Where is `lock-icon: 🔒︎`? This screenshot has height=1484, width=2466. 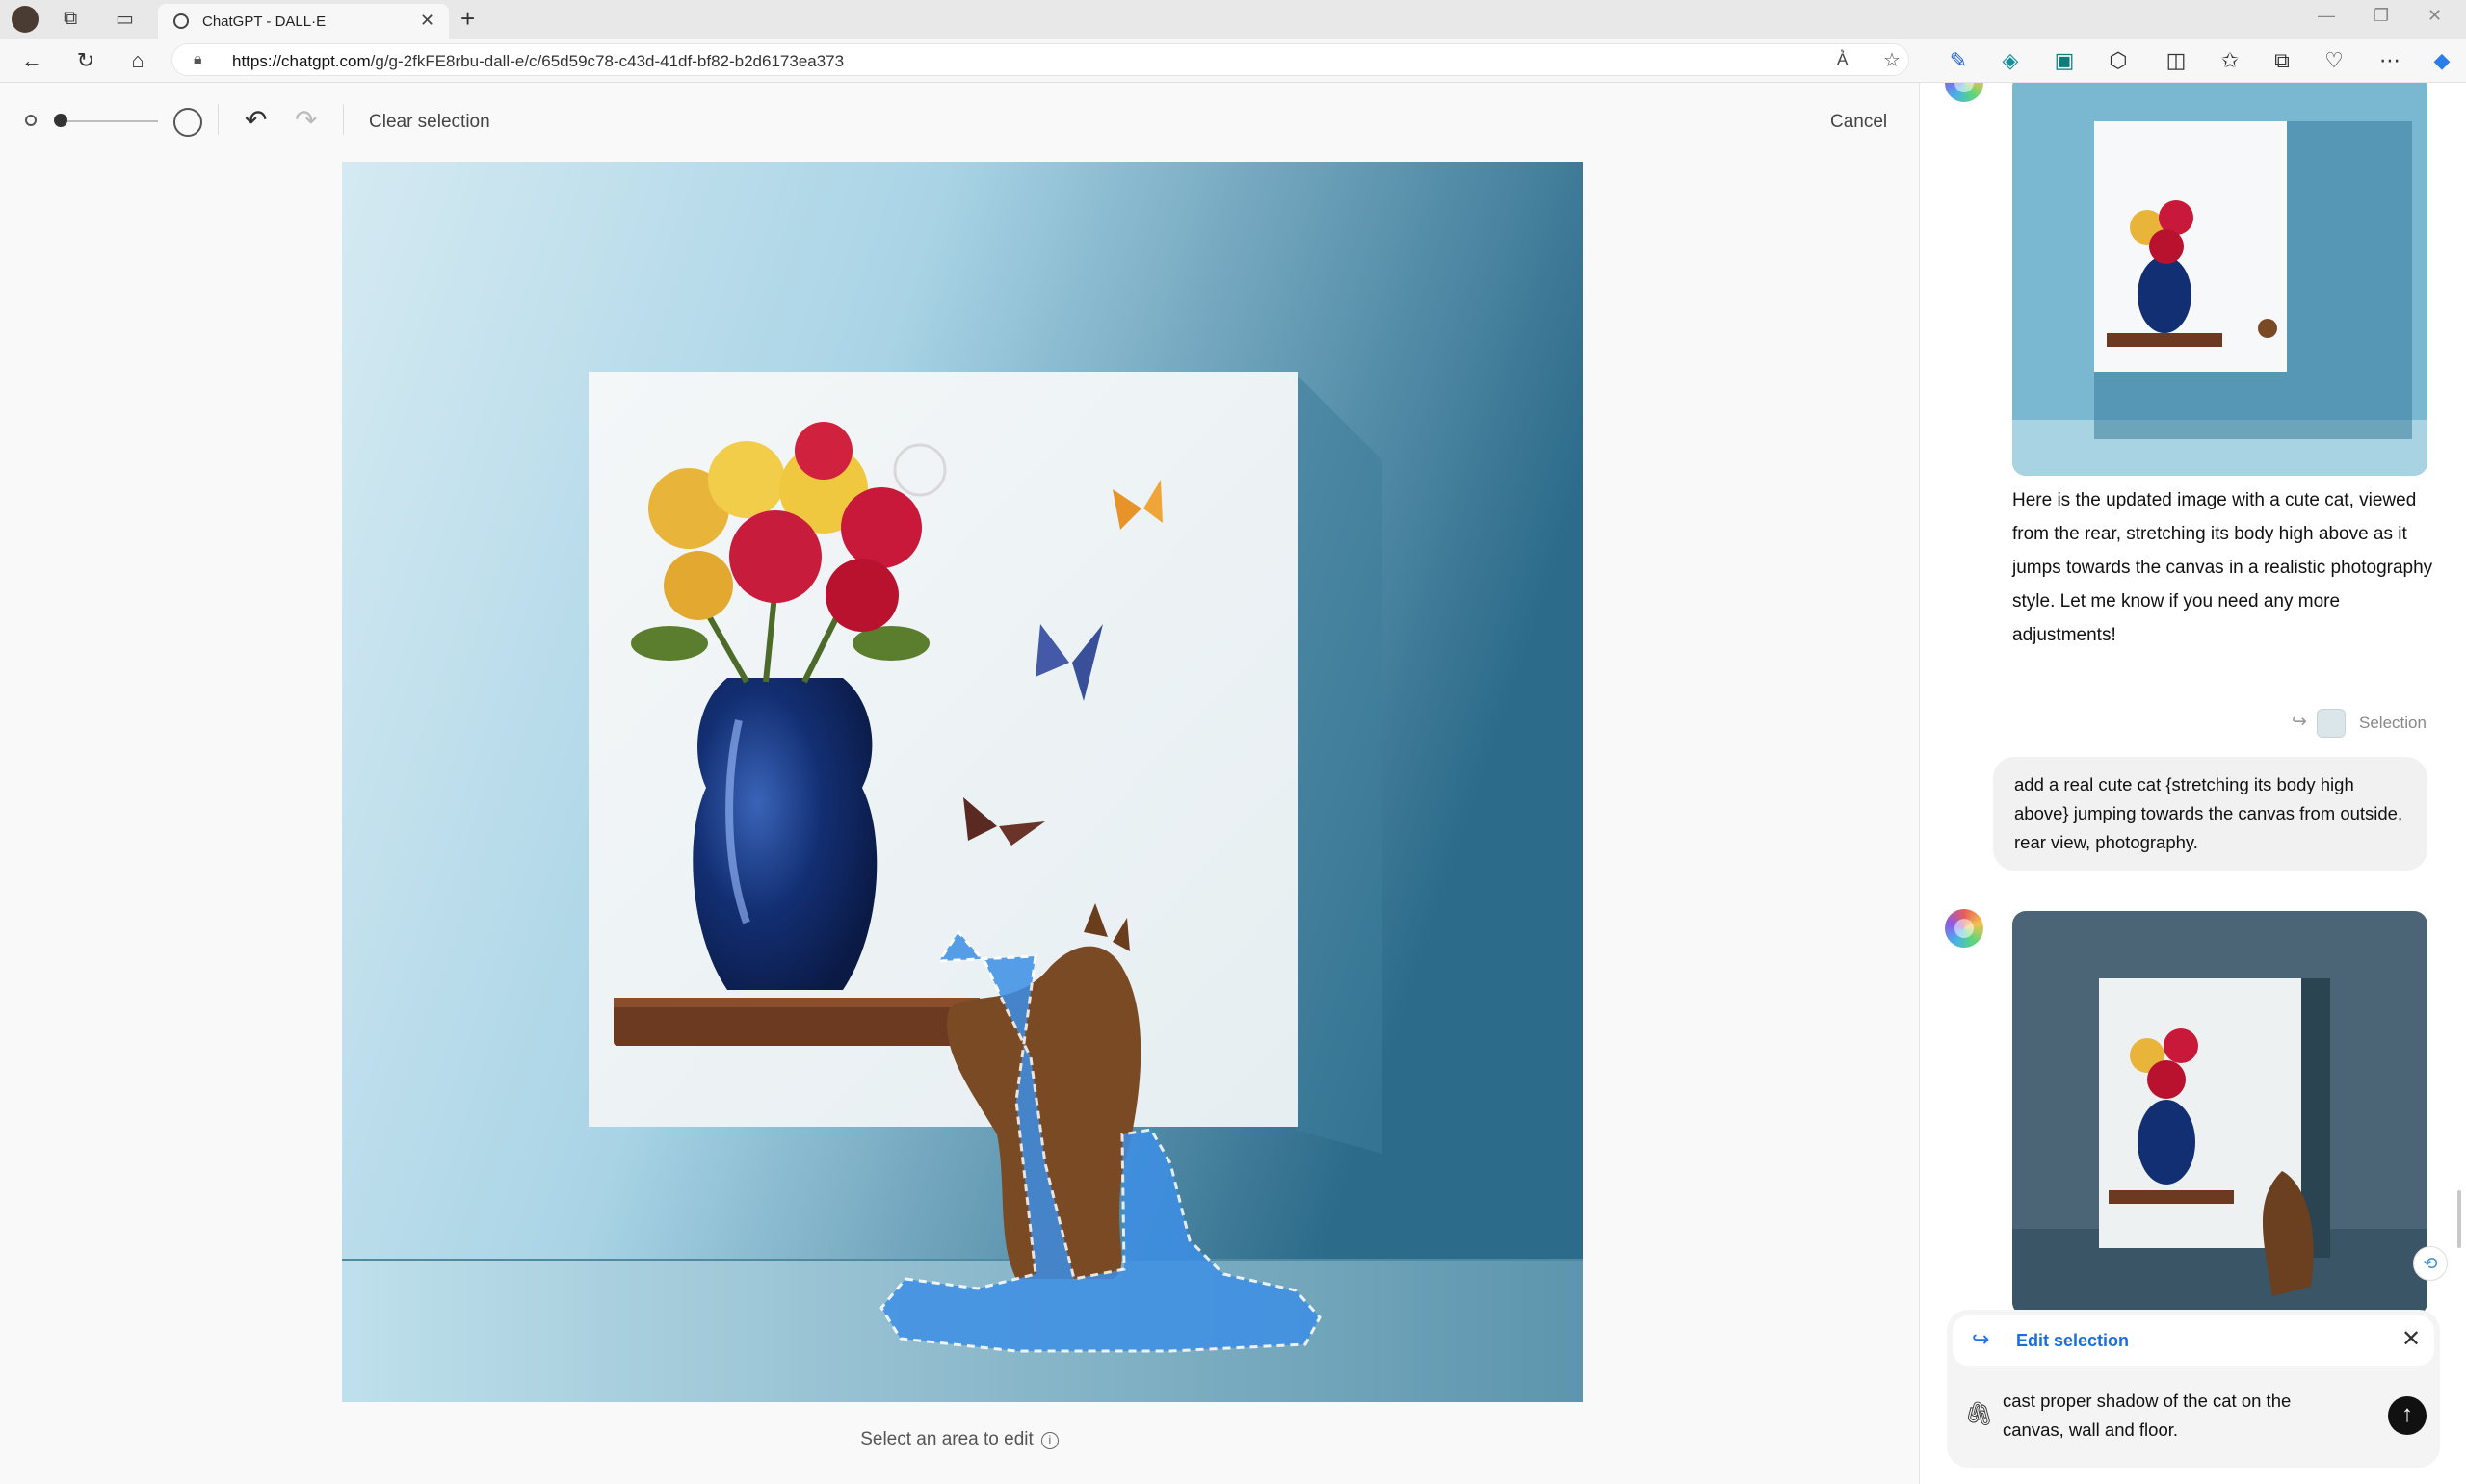
lock-icon: 🔒︎ is located at coordinates (198, 60).